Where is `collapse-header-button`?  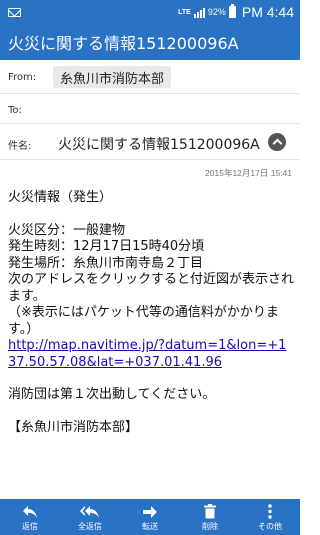 collapse-header-button is located at coordinates (277, 142).